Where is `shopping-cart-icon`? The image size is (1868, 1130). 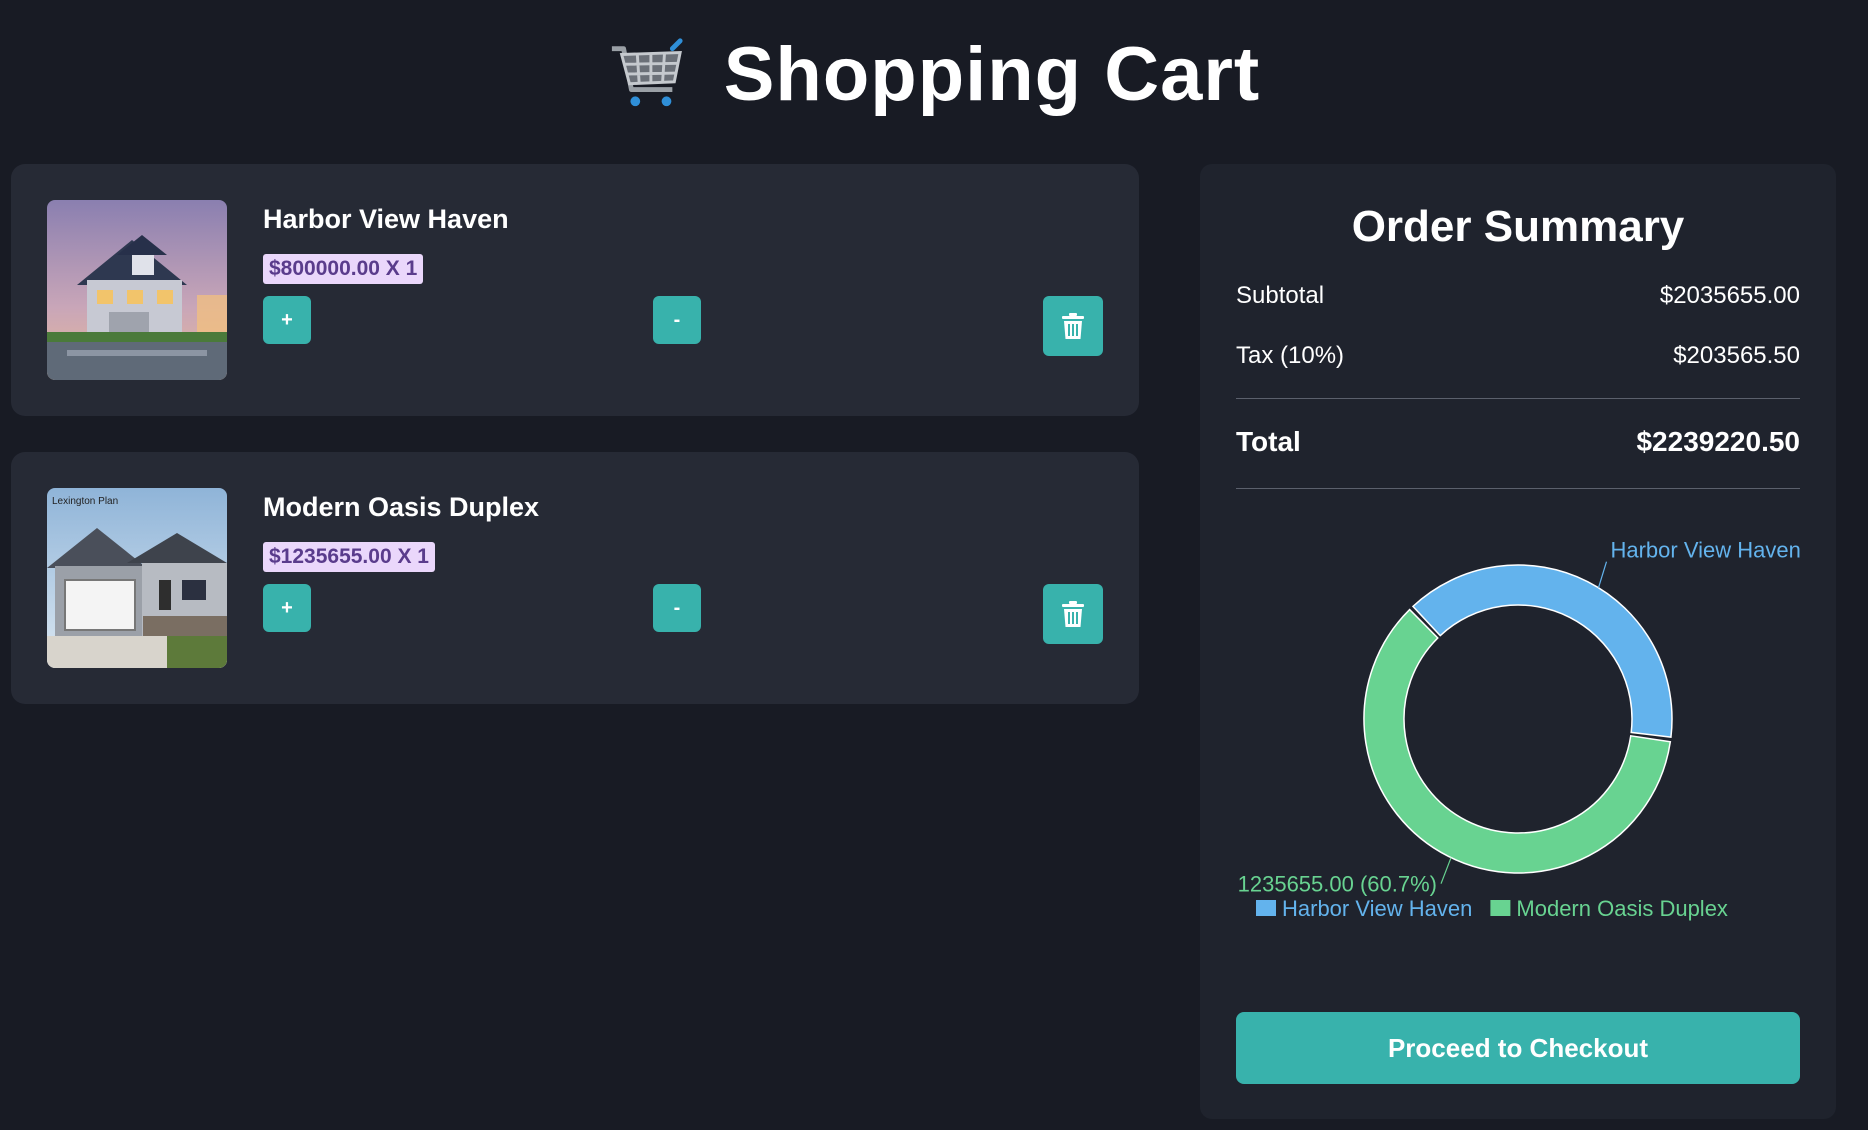
shopping-cart-icon is located at coordinates (647, 72).